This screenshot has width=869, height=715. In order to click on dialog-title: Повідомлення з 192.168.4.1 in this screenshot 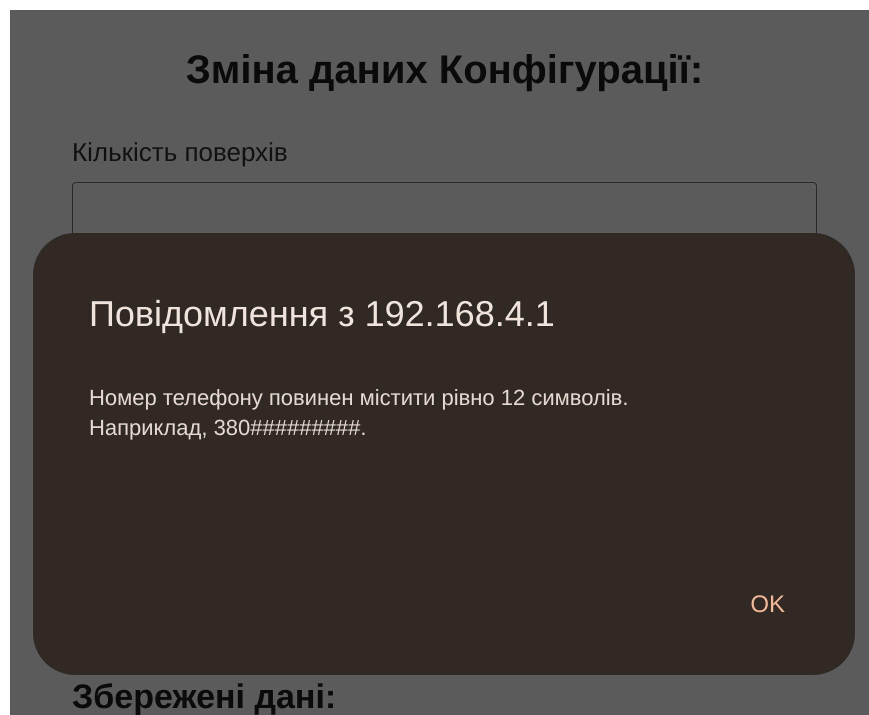, I will do `click(322, 314)`.